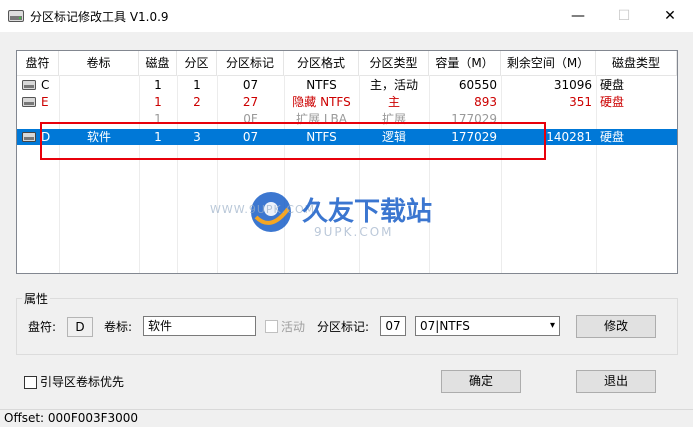  I want to click on col-disk: 磁盘, so click(158, 63).